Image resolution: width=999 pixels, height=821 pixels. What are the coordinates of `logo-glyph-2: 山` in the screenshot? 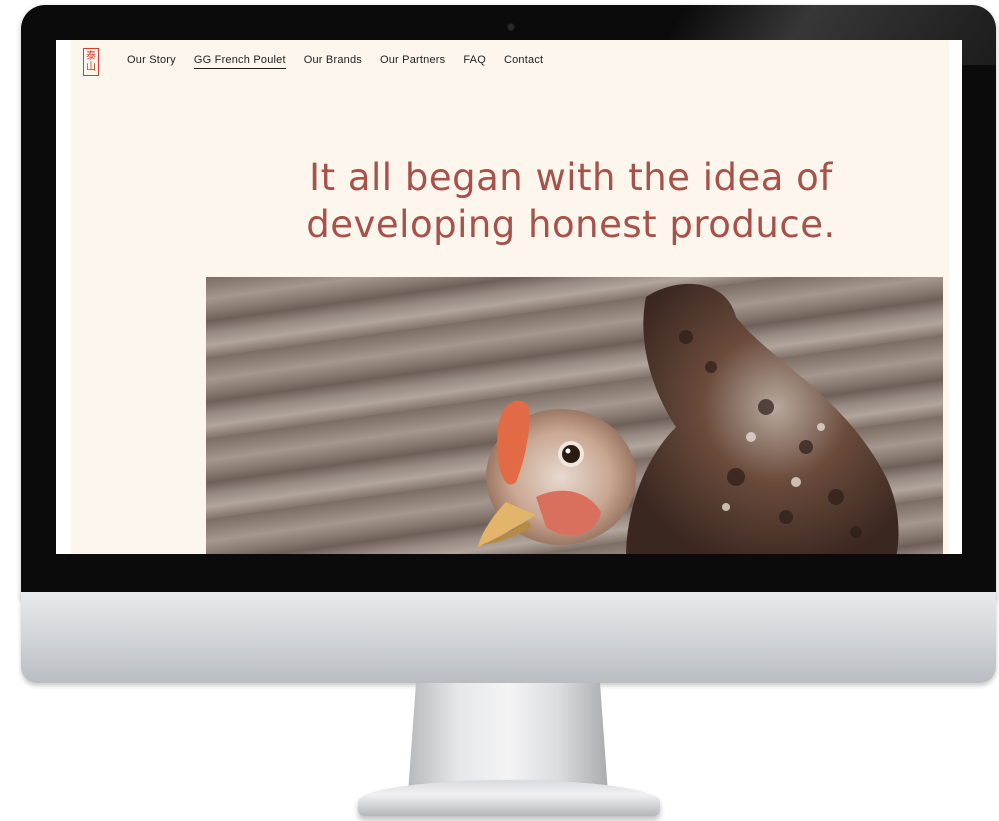 It's located at (91, 67).